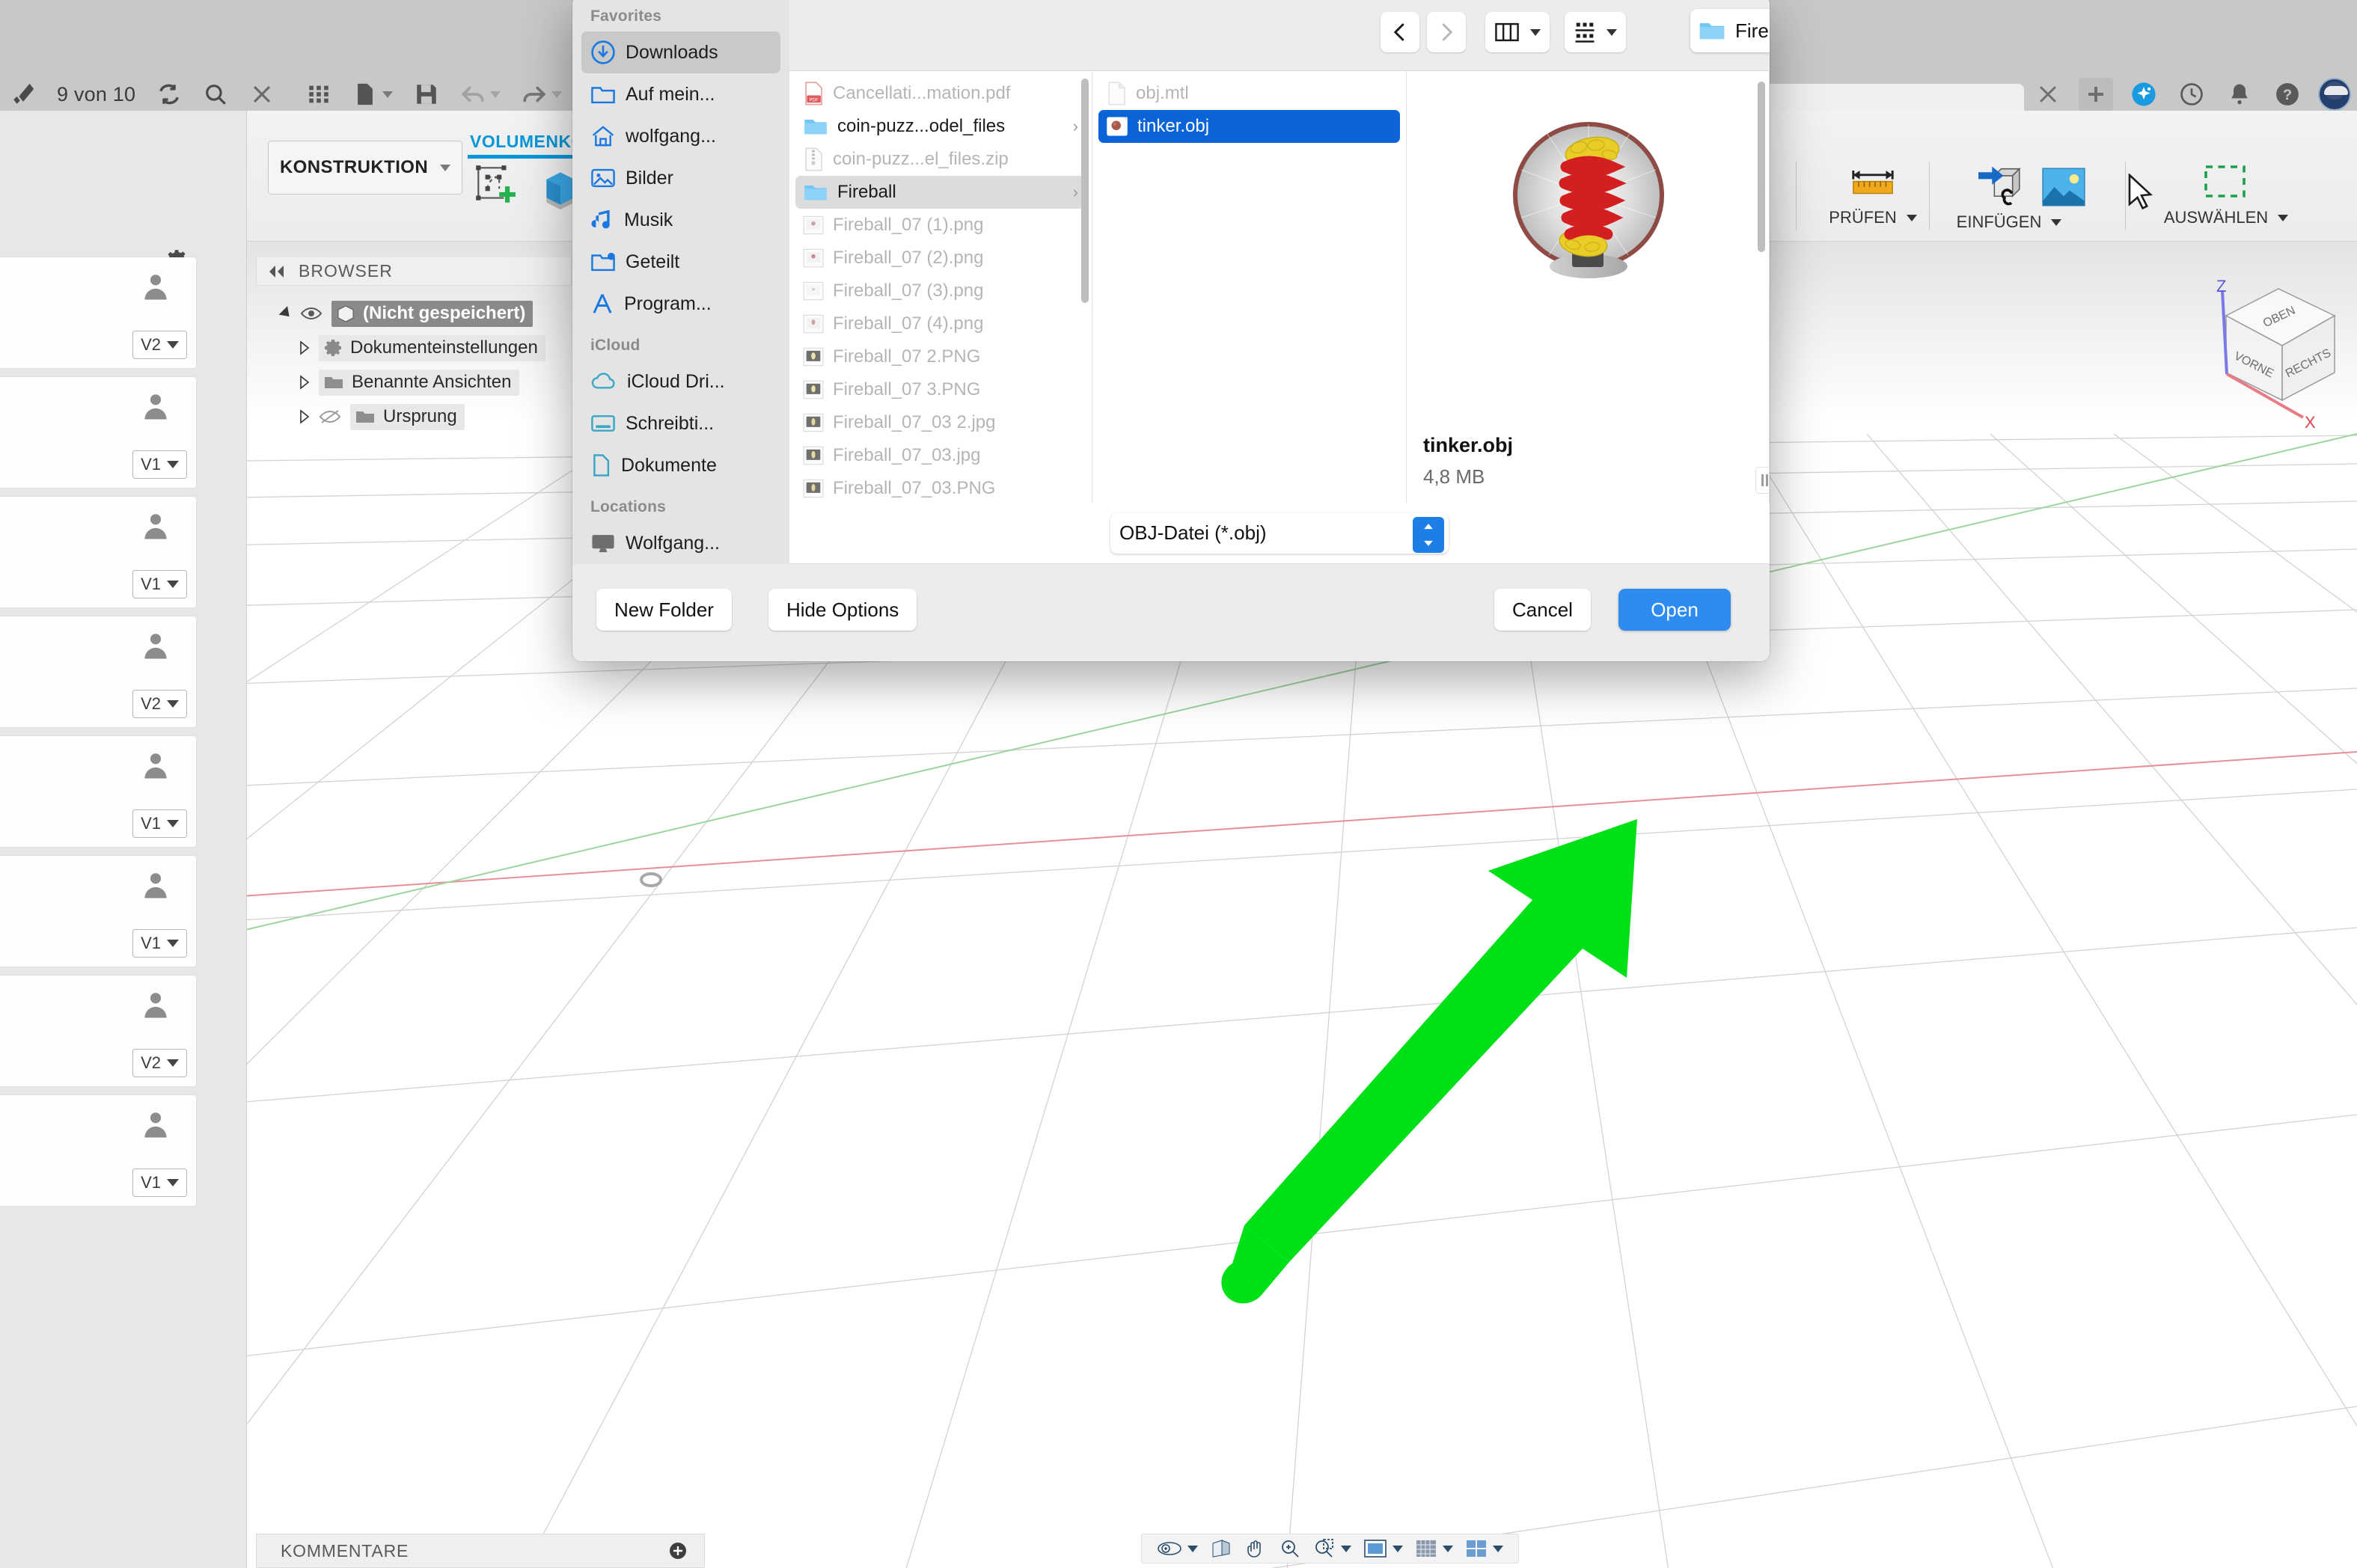  I want to click on list-item: Fireball_07_03.jpg, so click(940, 455).